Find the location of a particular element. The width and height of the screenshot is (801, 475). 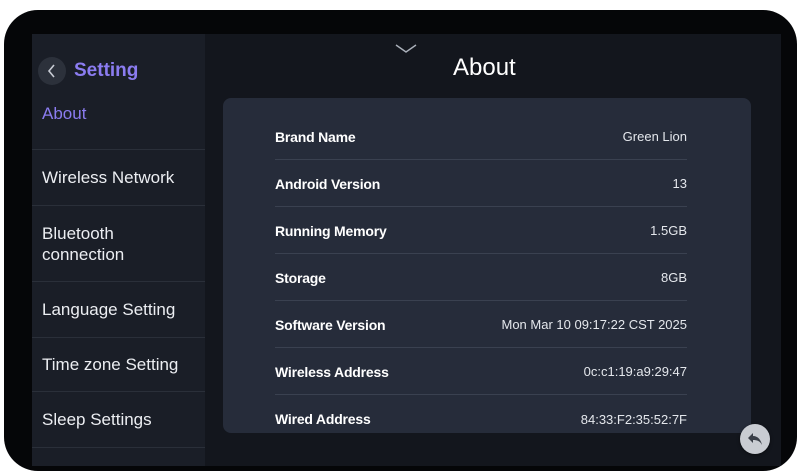

info-label: Running Memory is located at coordinates (331, 230).